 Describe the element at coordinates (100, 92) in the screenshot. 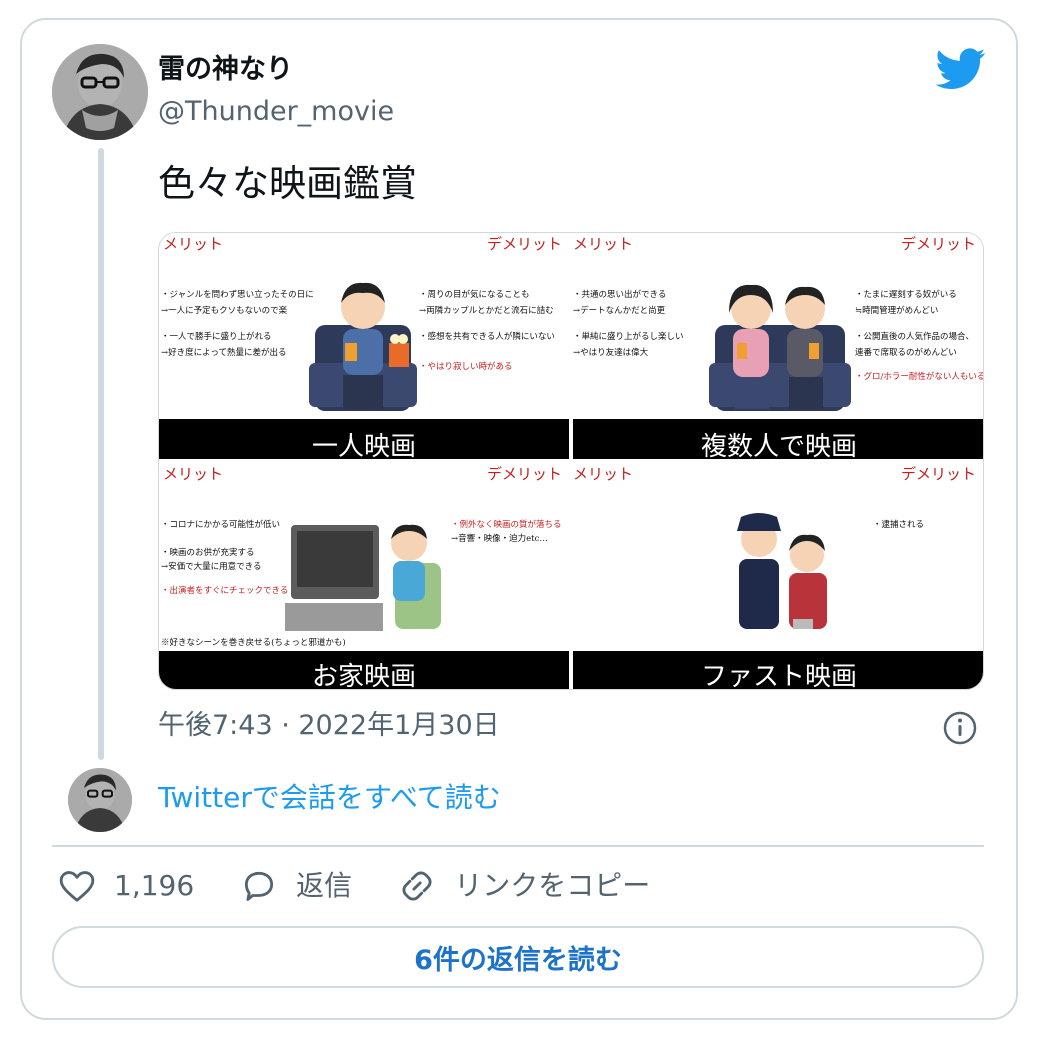

I see `author-avatar` at that location.